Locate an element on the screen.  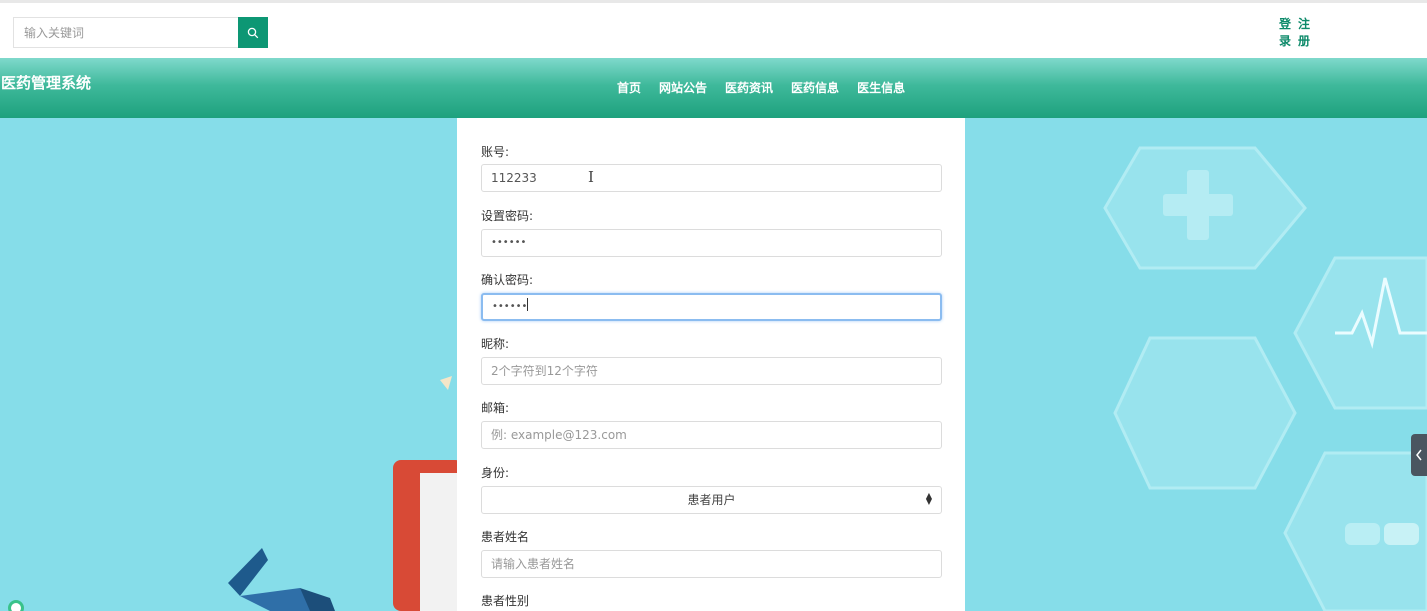
search-icon is located at coordinates (253, 32).